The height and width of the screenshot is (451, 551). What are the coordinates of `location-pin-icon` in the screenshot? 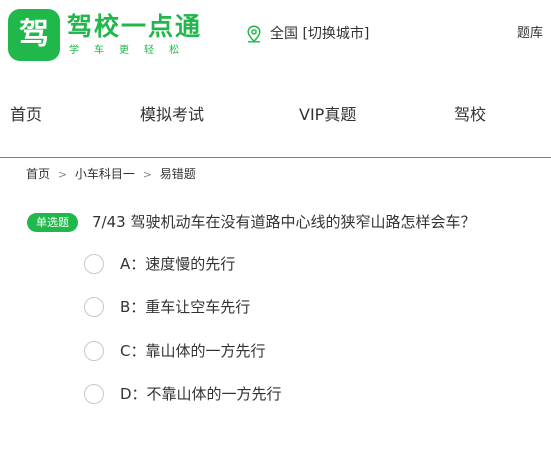 It's located at (254, 34).